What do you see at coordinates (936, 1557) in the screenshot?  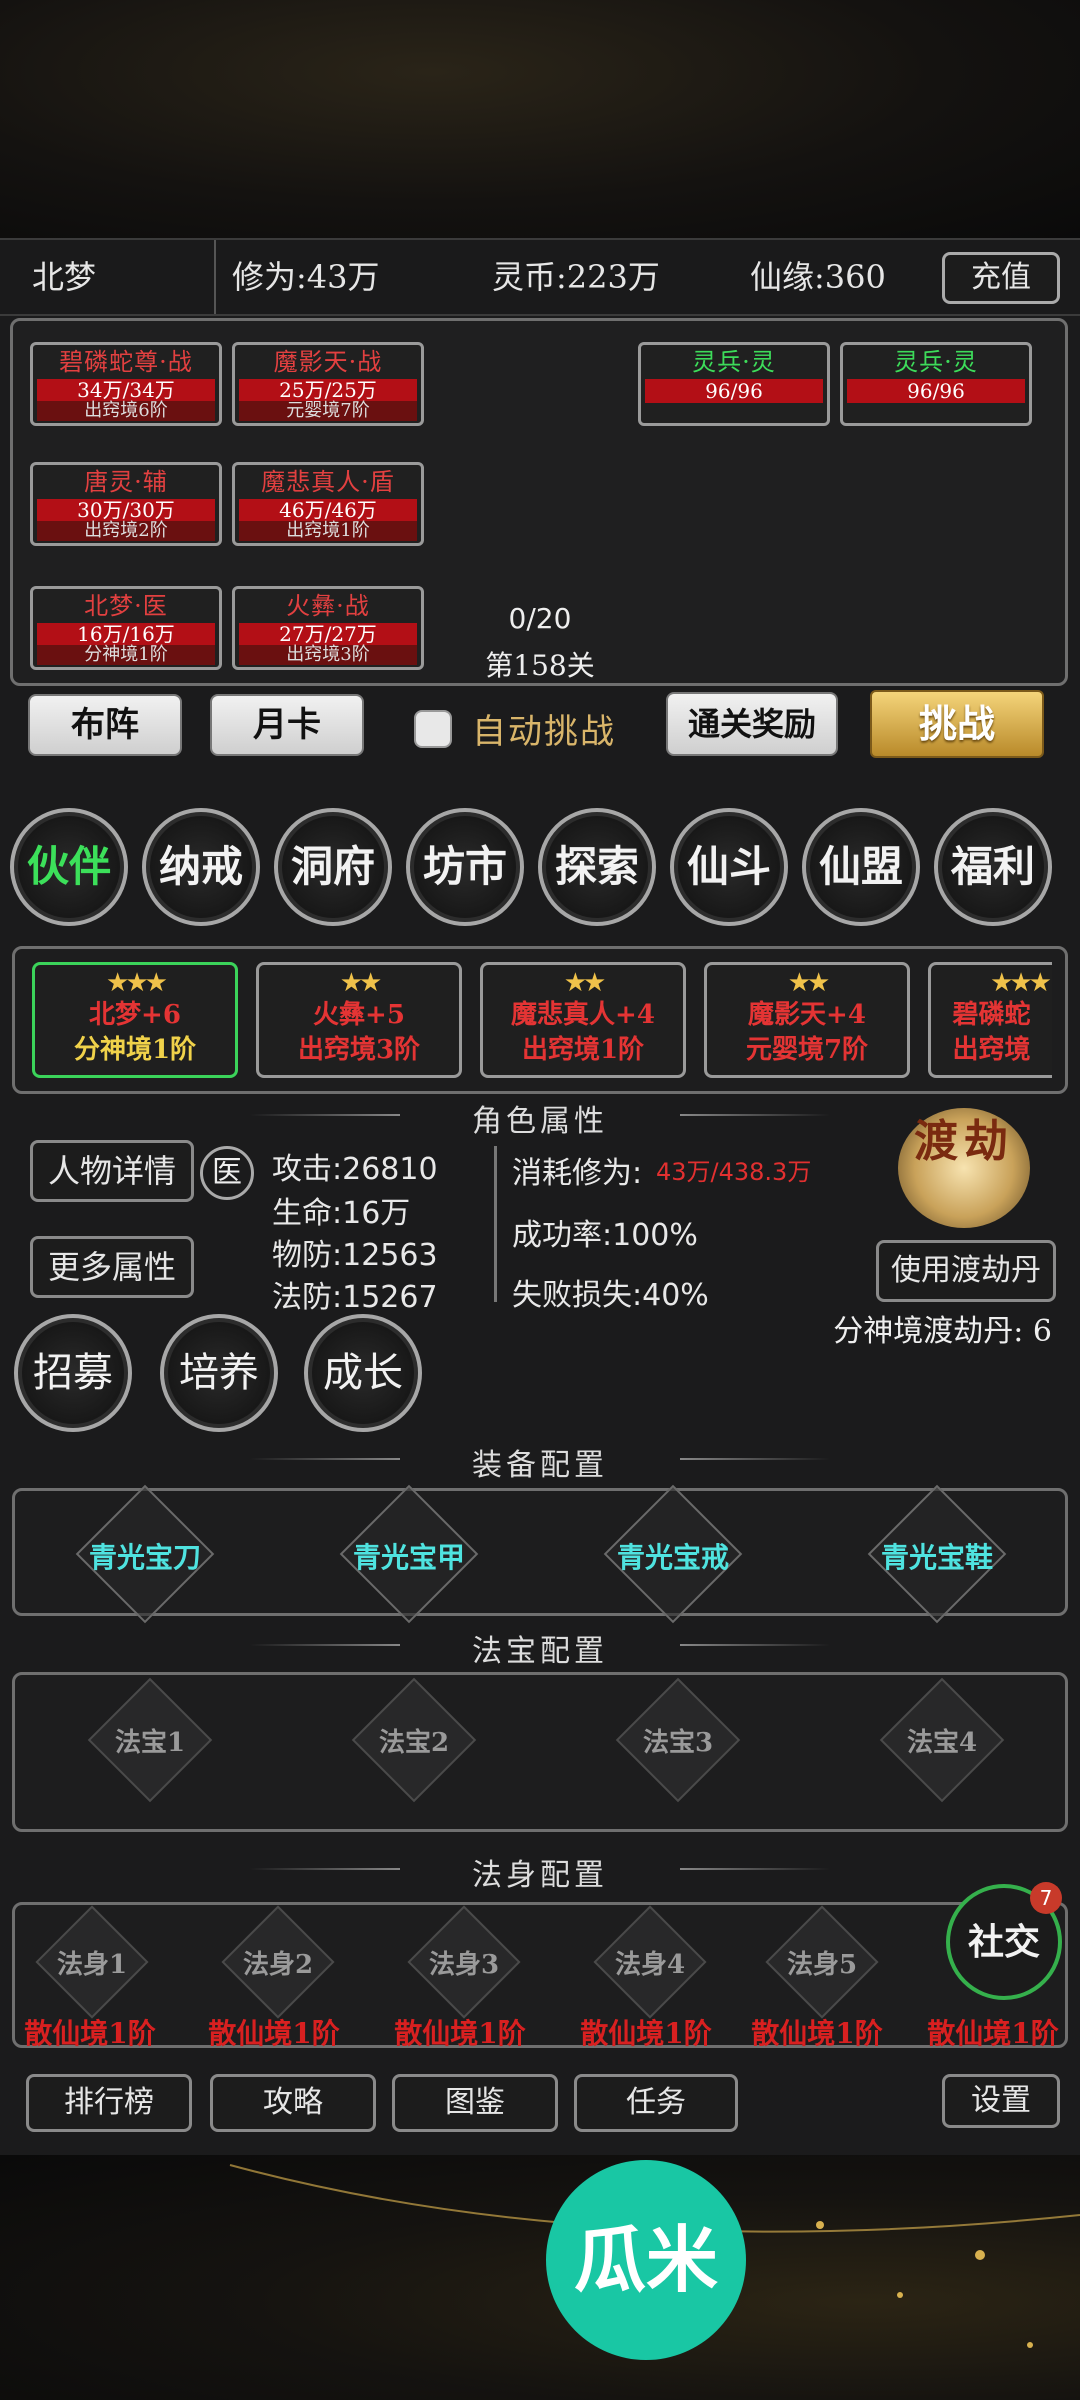 I see `equipment-name: 青光宝鞋` at bounding box center [936, 1557].